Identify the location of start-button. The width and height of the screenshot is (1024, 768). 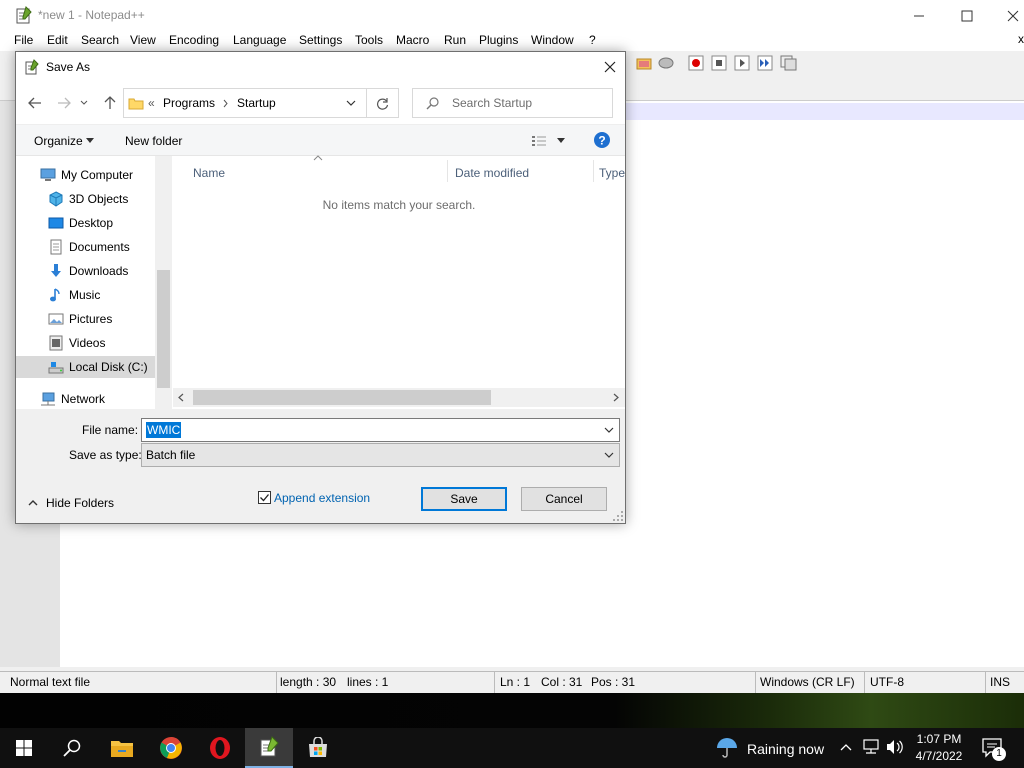
(24, 748).